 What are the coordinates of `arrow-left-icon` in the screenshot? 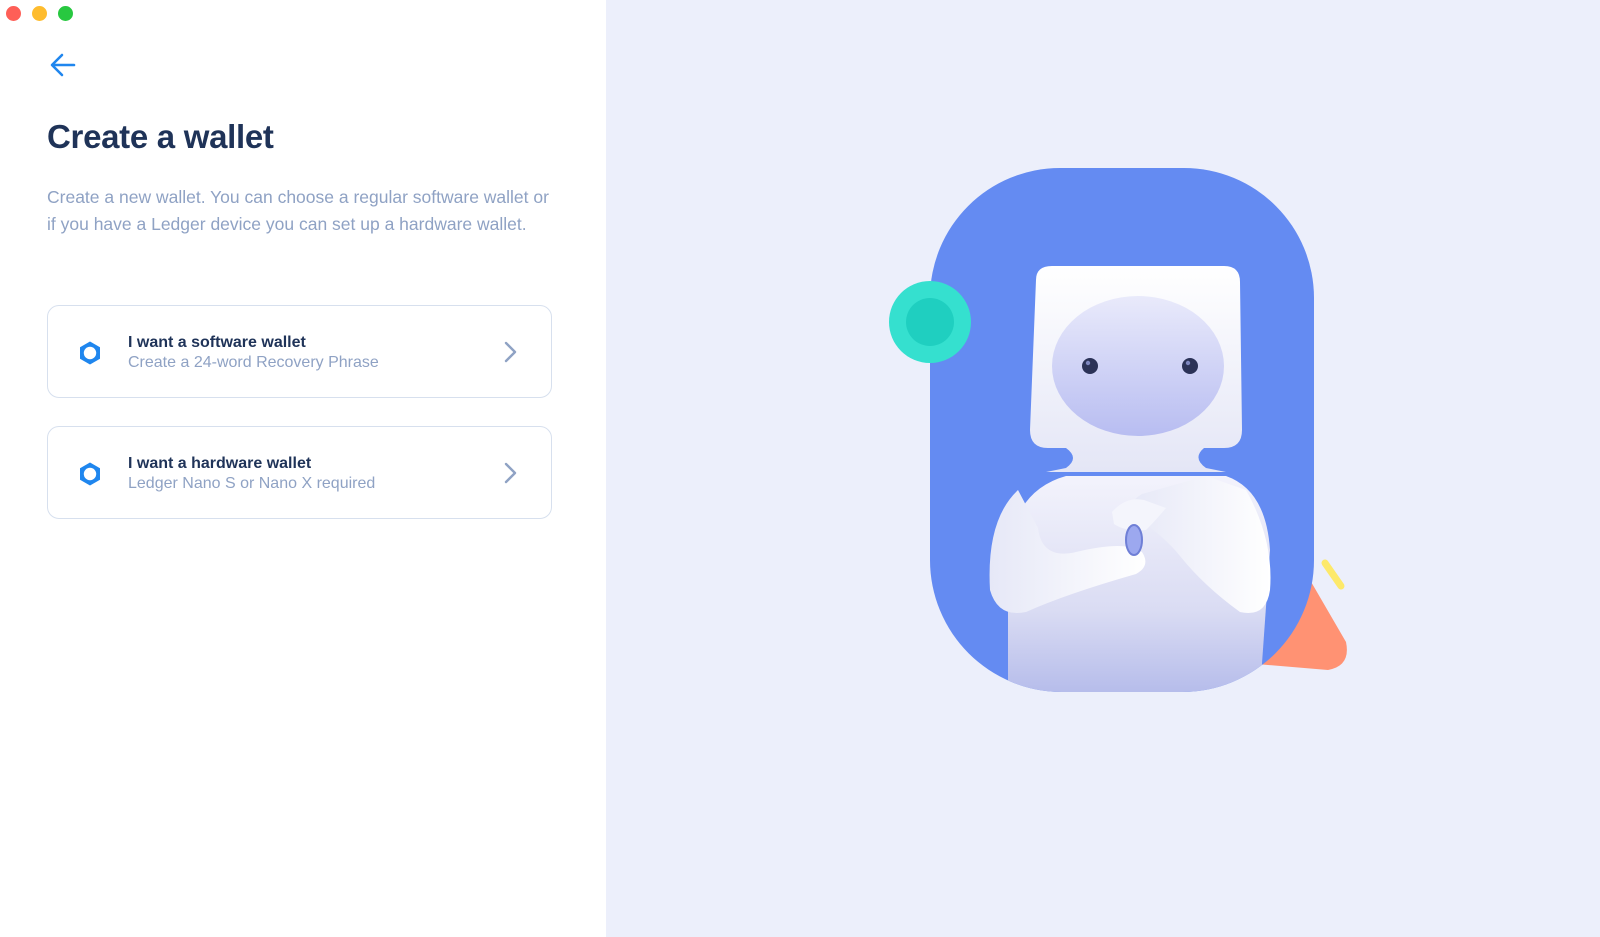 It's located at (63, 65).